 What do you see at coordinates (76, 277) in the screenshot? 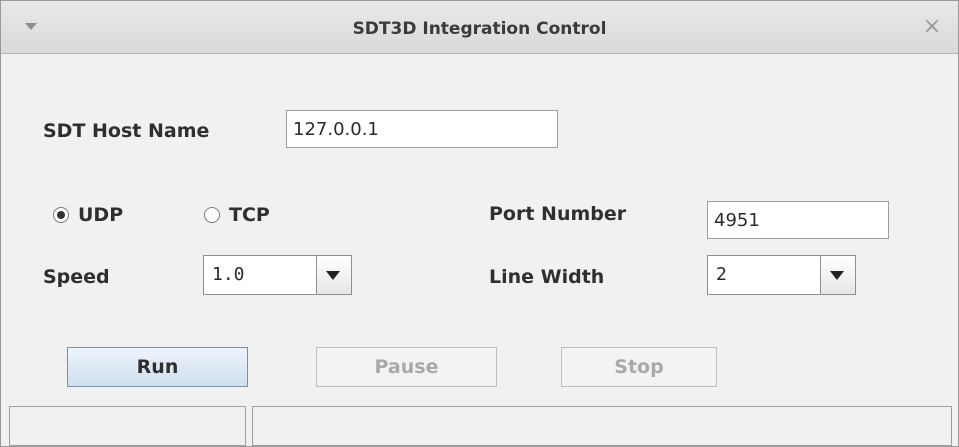
I see `speed-label: Speed` at bounding box center [76, 277].